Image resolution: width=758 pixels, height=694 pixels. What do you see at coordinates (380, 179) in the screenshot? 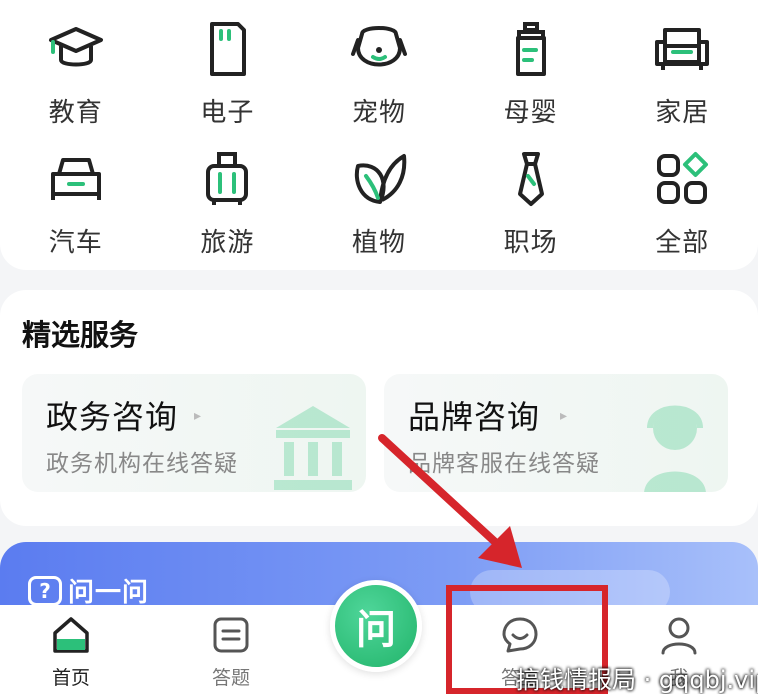
I see `leaf-icon` at bounding box center [380, 179].